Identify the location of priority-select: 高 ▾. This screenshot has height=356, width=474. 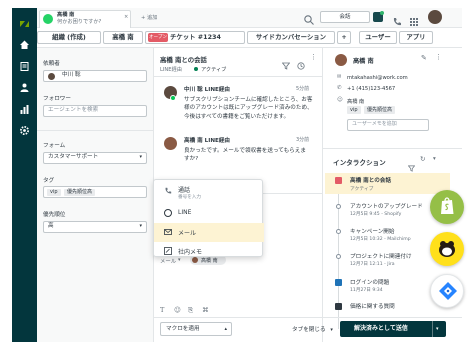
(95, 227).